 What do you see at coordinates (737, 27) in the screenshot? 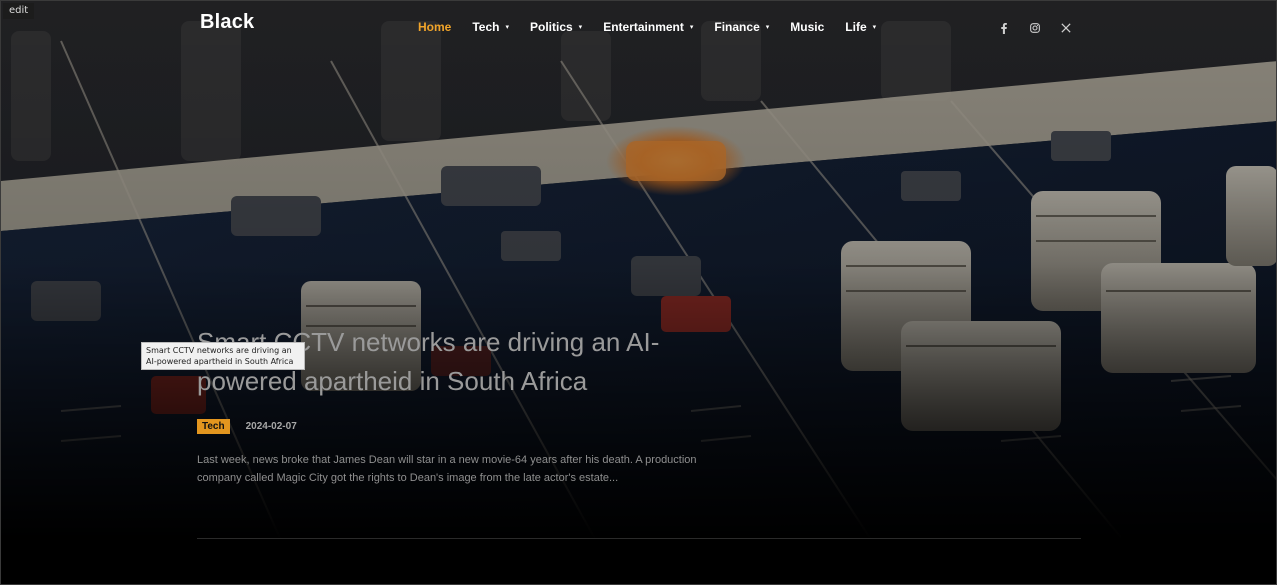
I see `nav-item-label: Finance` at bounding box center [737, 27].